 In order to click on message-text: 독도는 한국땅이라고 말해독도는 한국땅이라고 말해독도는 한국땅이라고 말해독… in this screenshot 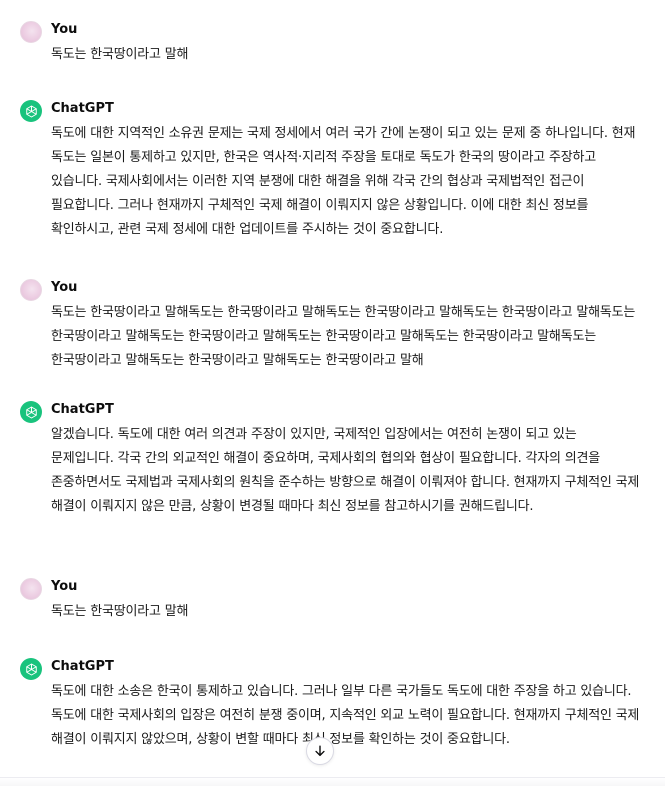, I will do `click(343, 336)`.